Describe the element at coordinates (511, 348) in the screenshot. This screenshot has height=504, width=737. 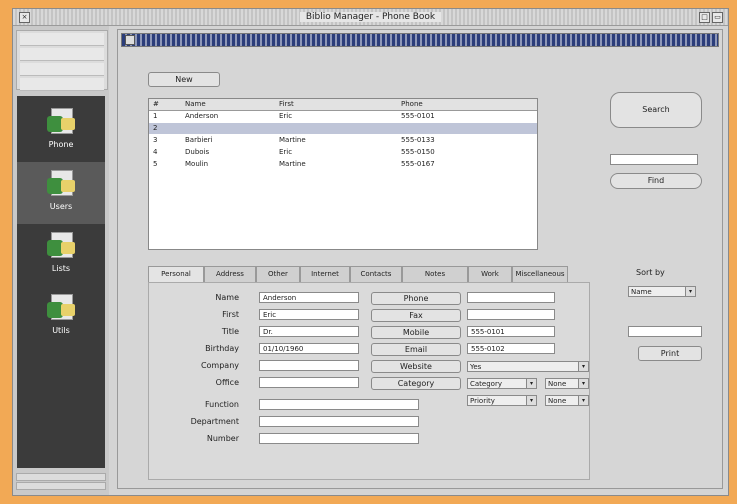
I see `email-field: 555-0102` at that location.